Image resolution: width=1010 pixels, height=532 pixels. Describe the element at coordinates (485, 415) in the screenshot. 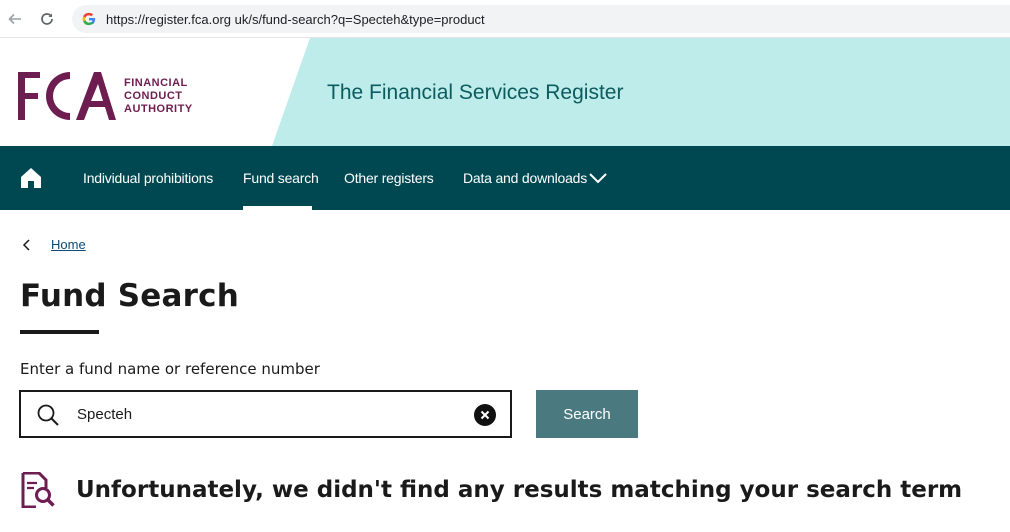

I see `clear-search-icon` at that location.